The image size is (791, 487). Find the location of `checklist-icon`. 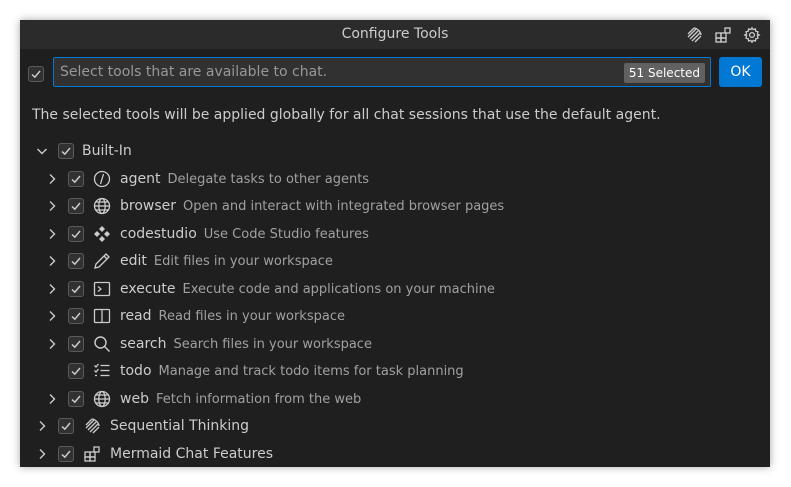

checklist-icon is located at coordinates (102, 371).